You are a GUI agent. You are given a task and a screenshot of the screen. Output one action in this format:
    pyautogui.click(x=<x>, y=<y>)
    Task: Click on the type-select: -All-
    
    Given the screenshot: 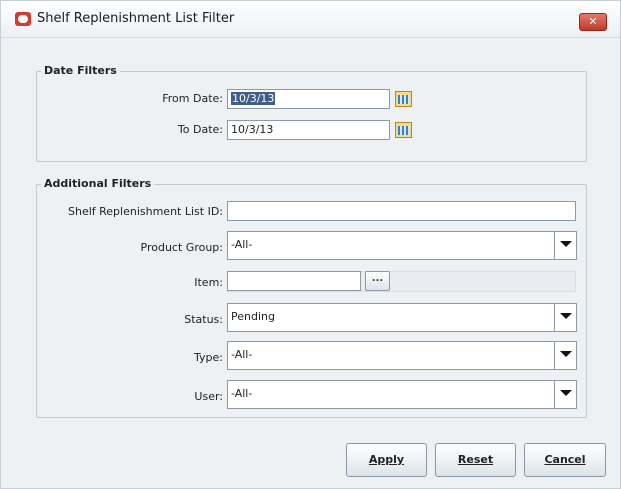 What is the action you would take?
    pyautogui.click(x=402, y=355)
    